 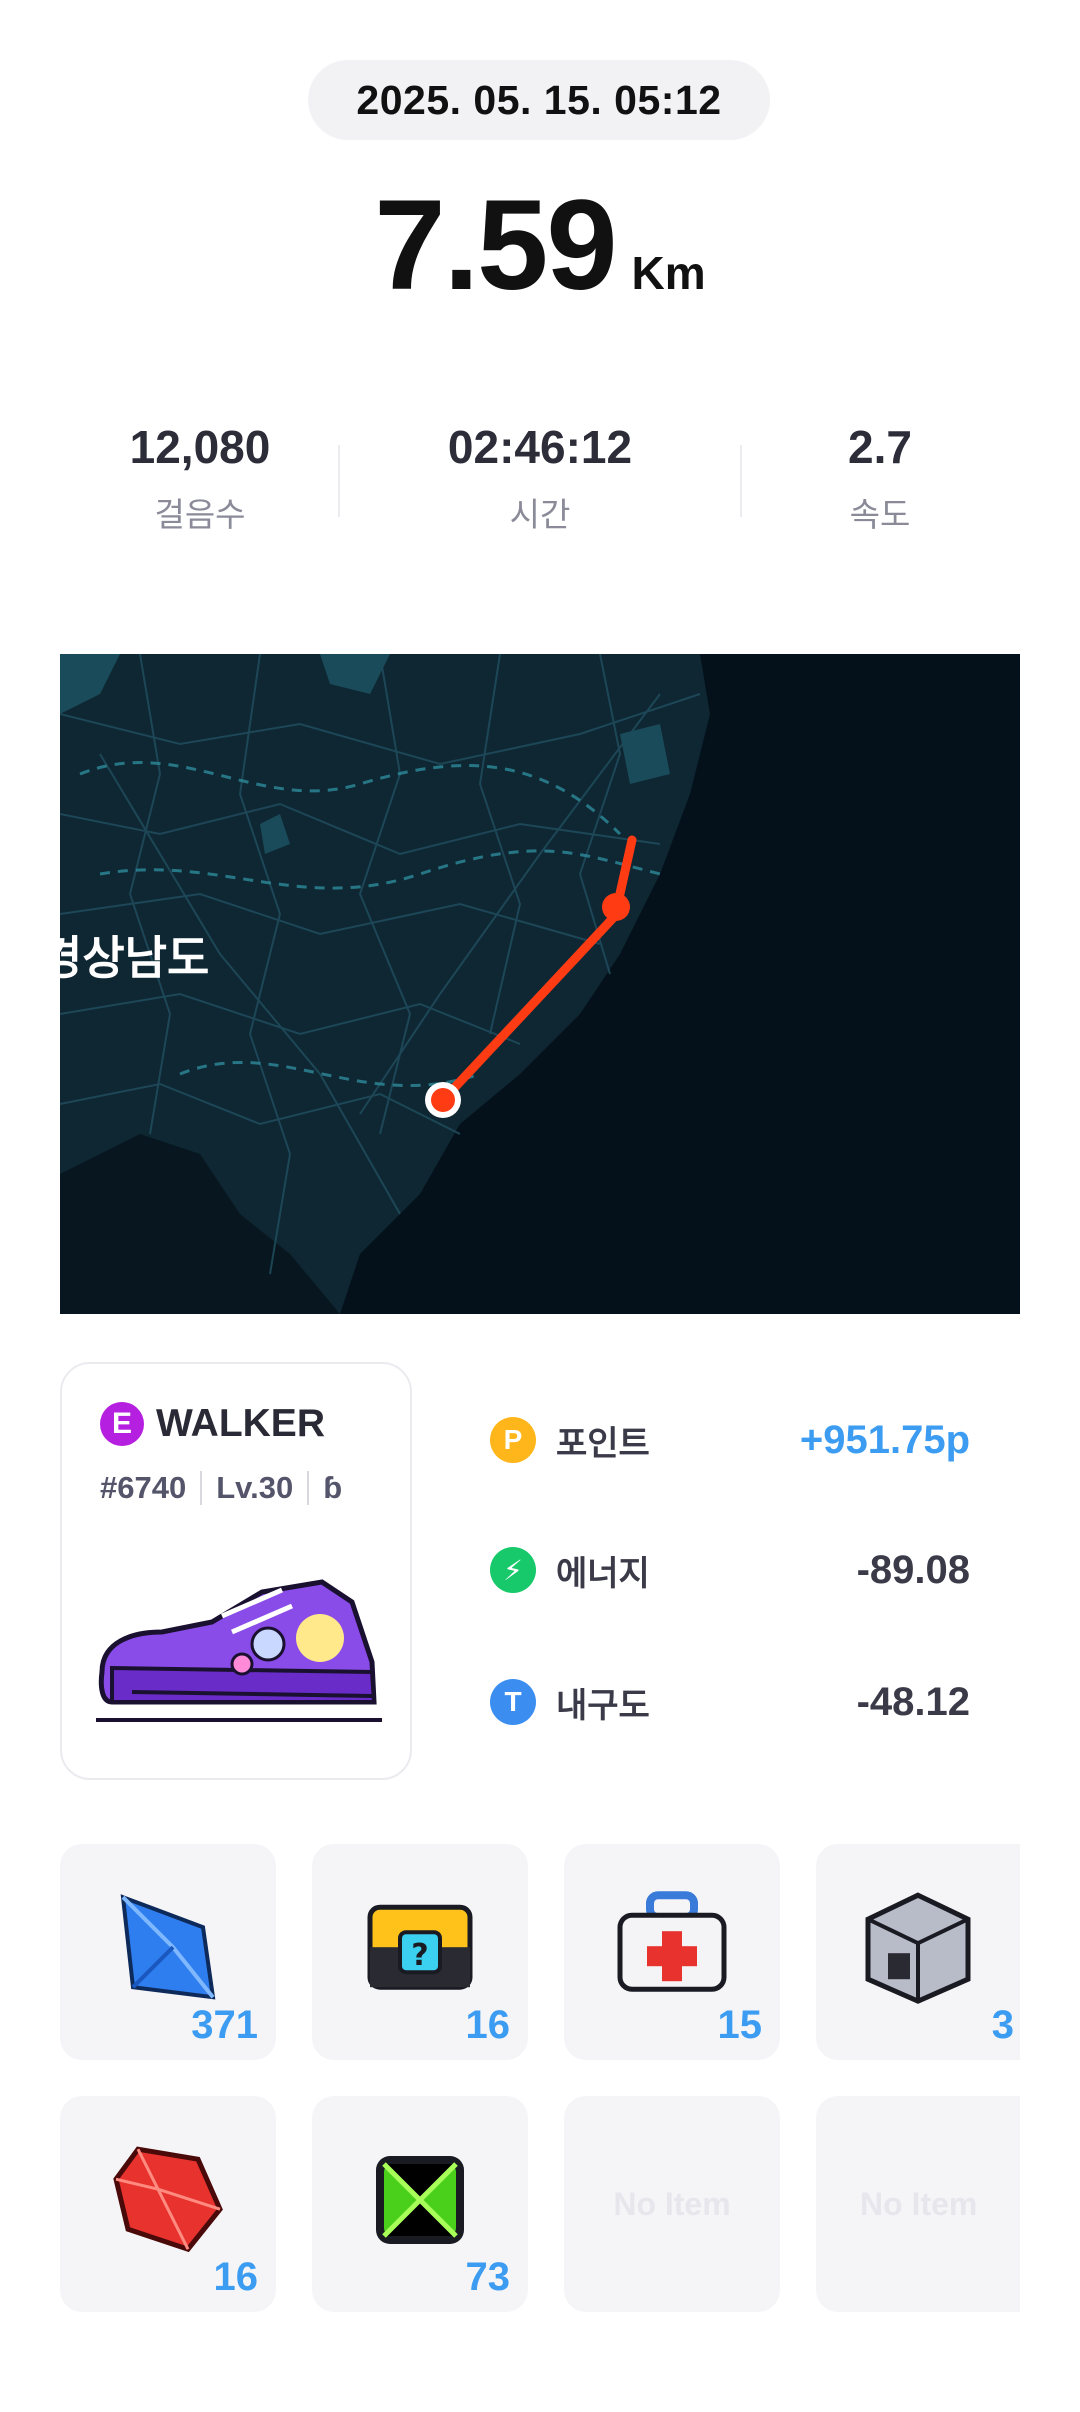 I want to click on item-tile: 15, so click(x=672, y=1952).